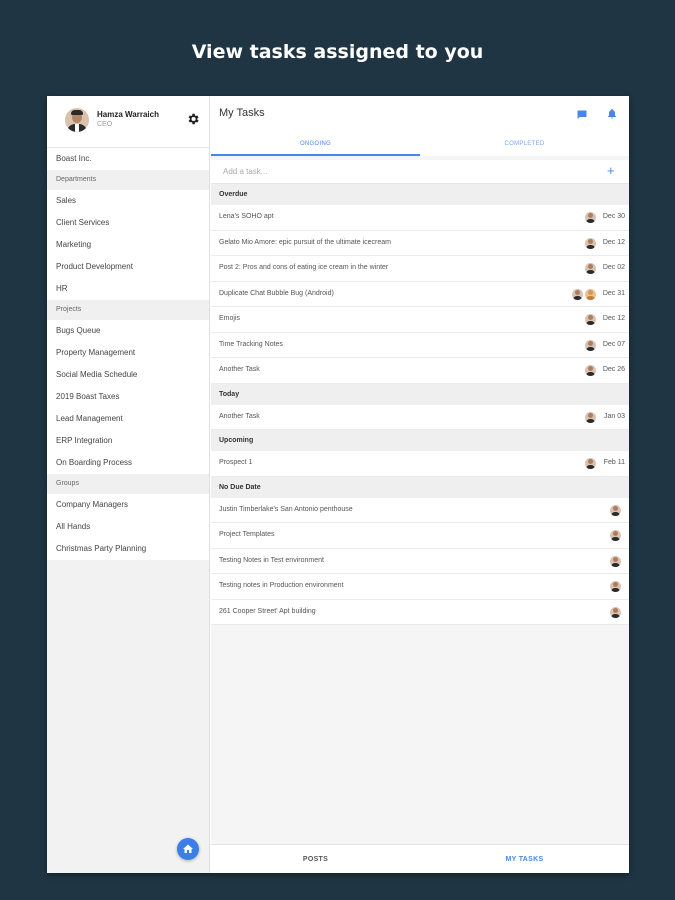 The height and width of the screenshot is (900, 675). What do you see at coordinates (105, 124) in the screenshot?
I see `profile-role: CEO` at bounding box center [105, 124].